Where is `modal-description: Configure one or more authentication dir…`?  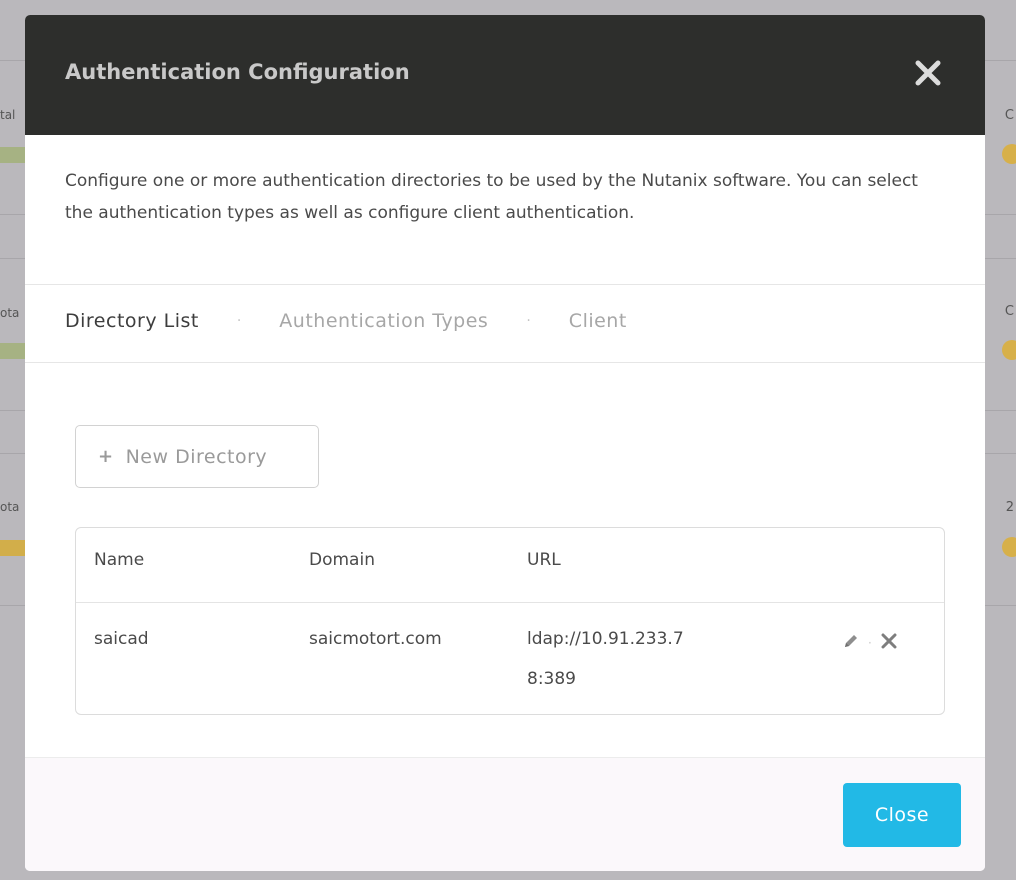 modal-description: Configure one or more authentication dir… is located at coordinates (491, 197).